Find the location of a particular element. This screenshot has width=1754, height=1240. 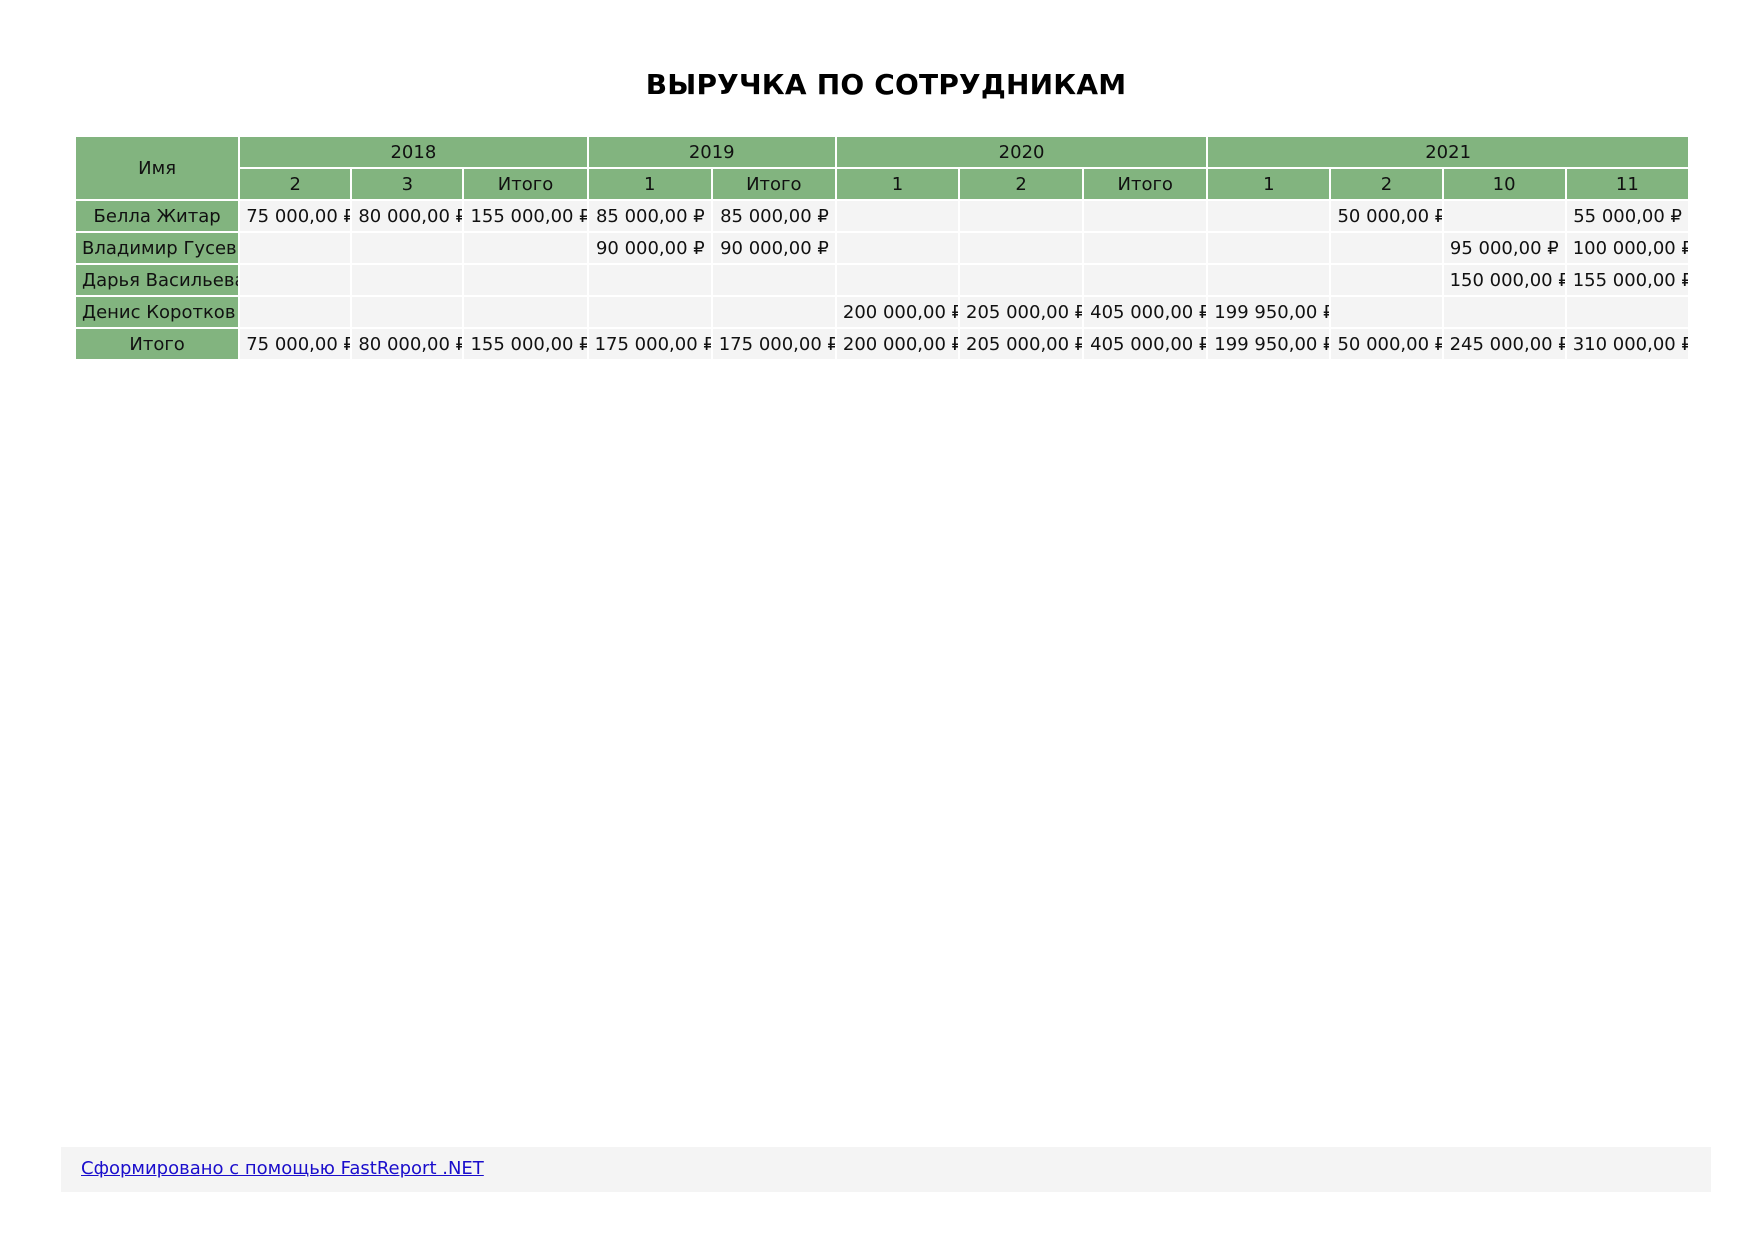

total-label: Итого is located at coordinates (157, 344).